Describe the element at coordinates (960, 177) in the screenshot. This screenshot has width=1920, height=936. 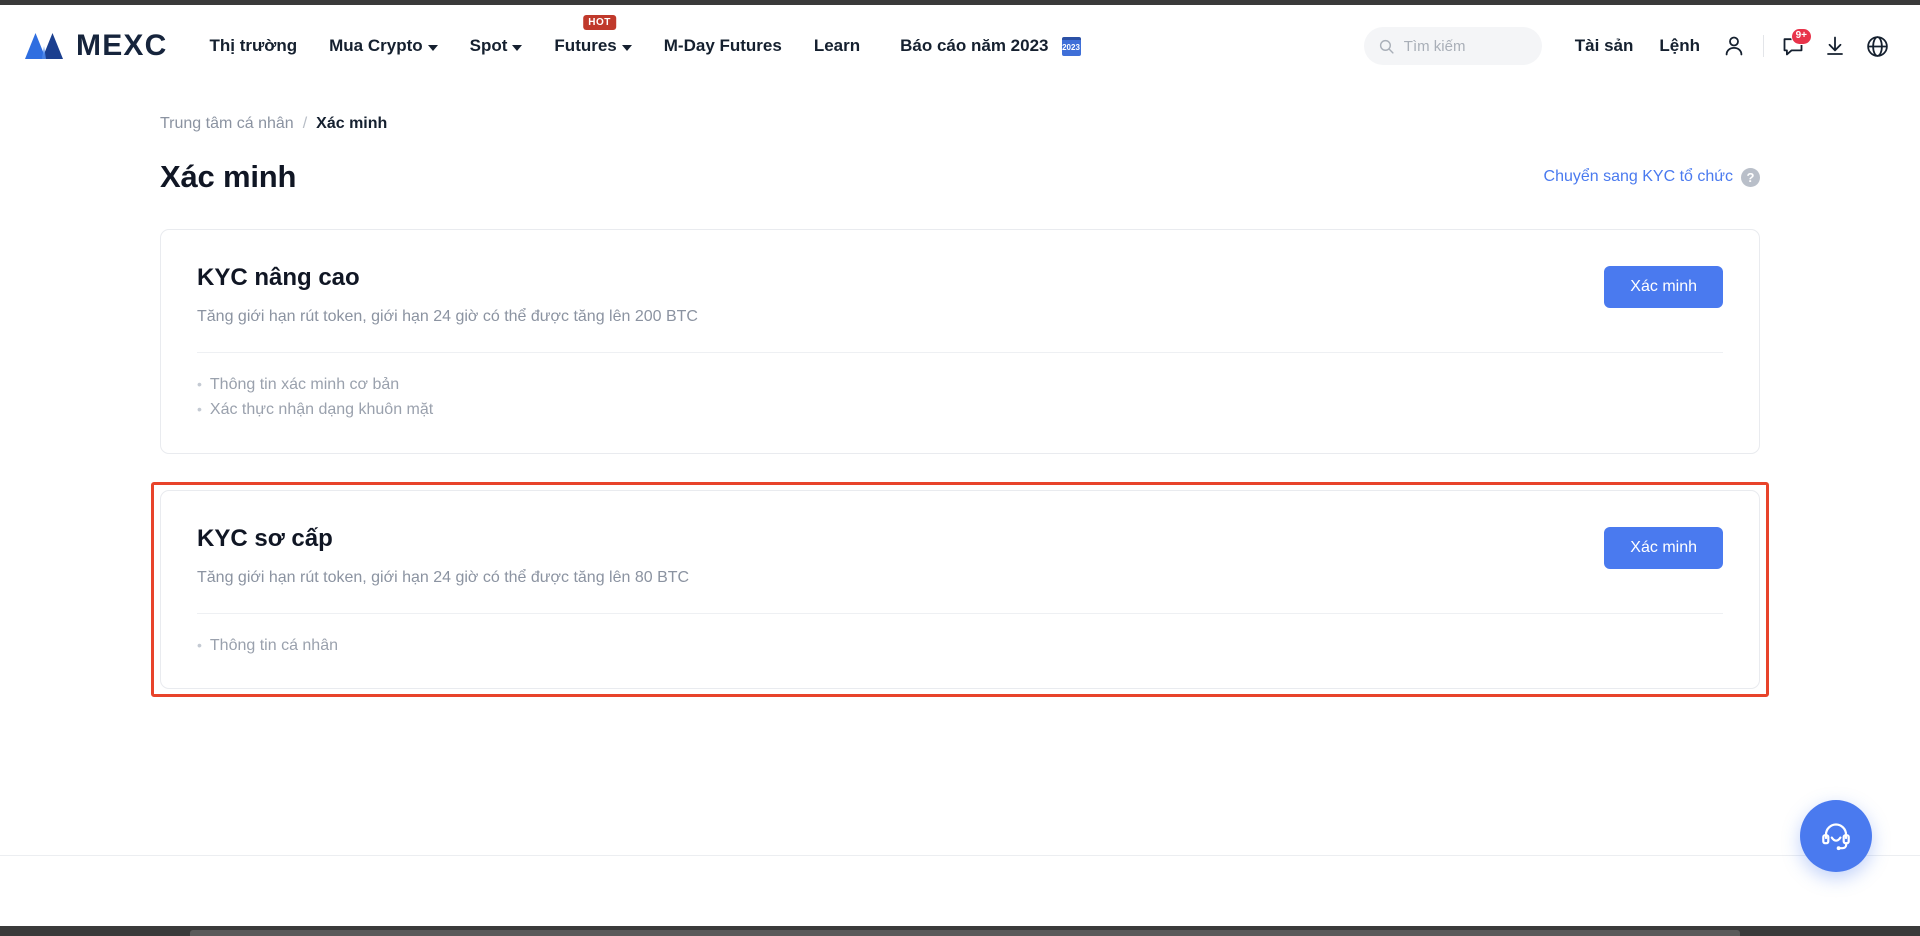
I see `page-title-row: Xác minh Chuyển sang KYC tổ chức ?` at that location.